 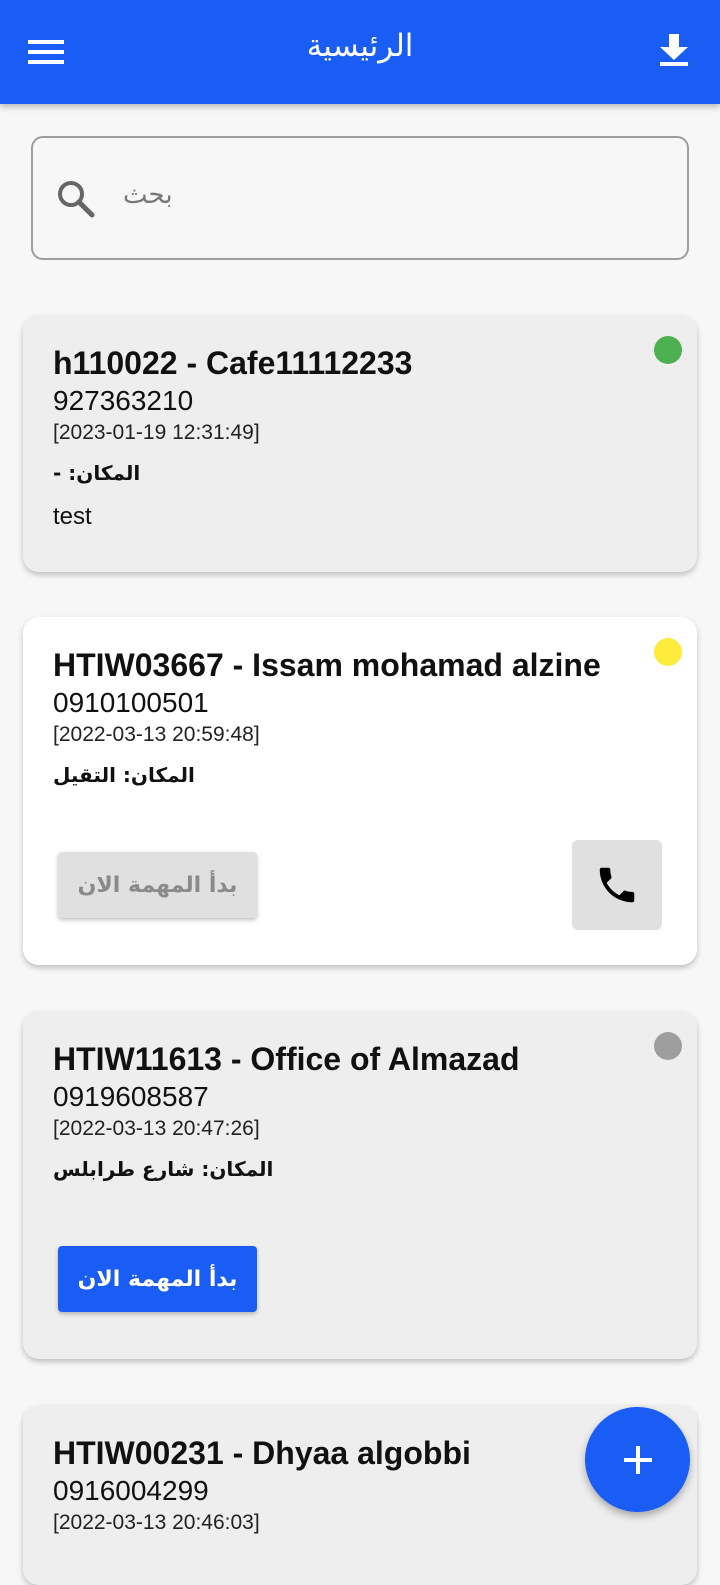 I want to click on plus-icon, so click(x=637, y=1459).